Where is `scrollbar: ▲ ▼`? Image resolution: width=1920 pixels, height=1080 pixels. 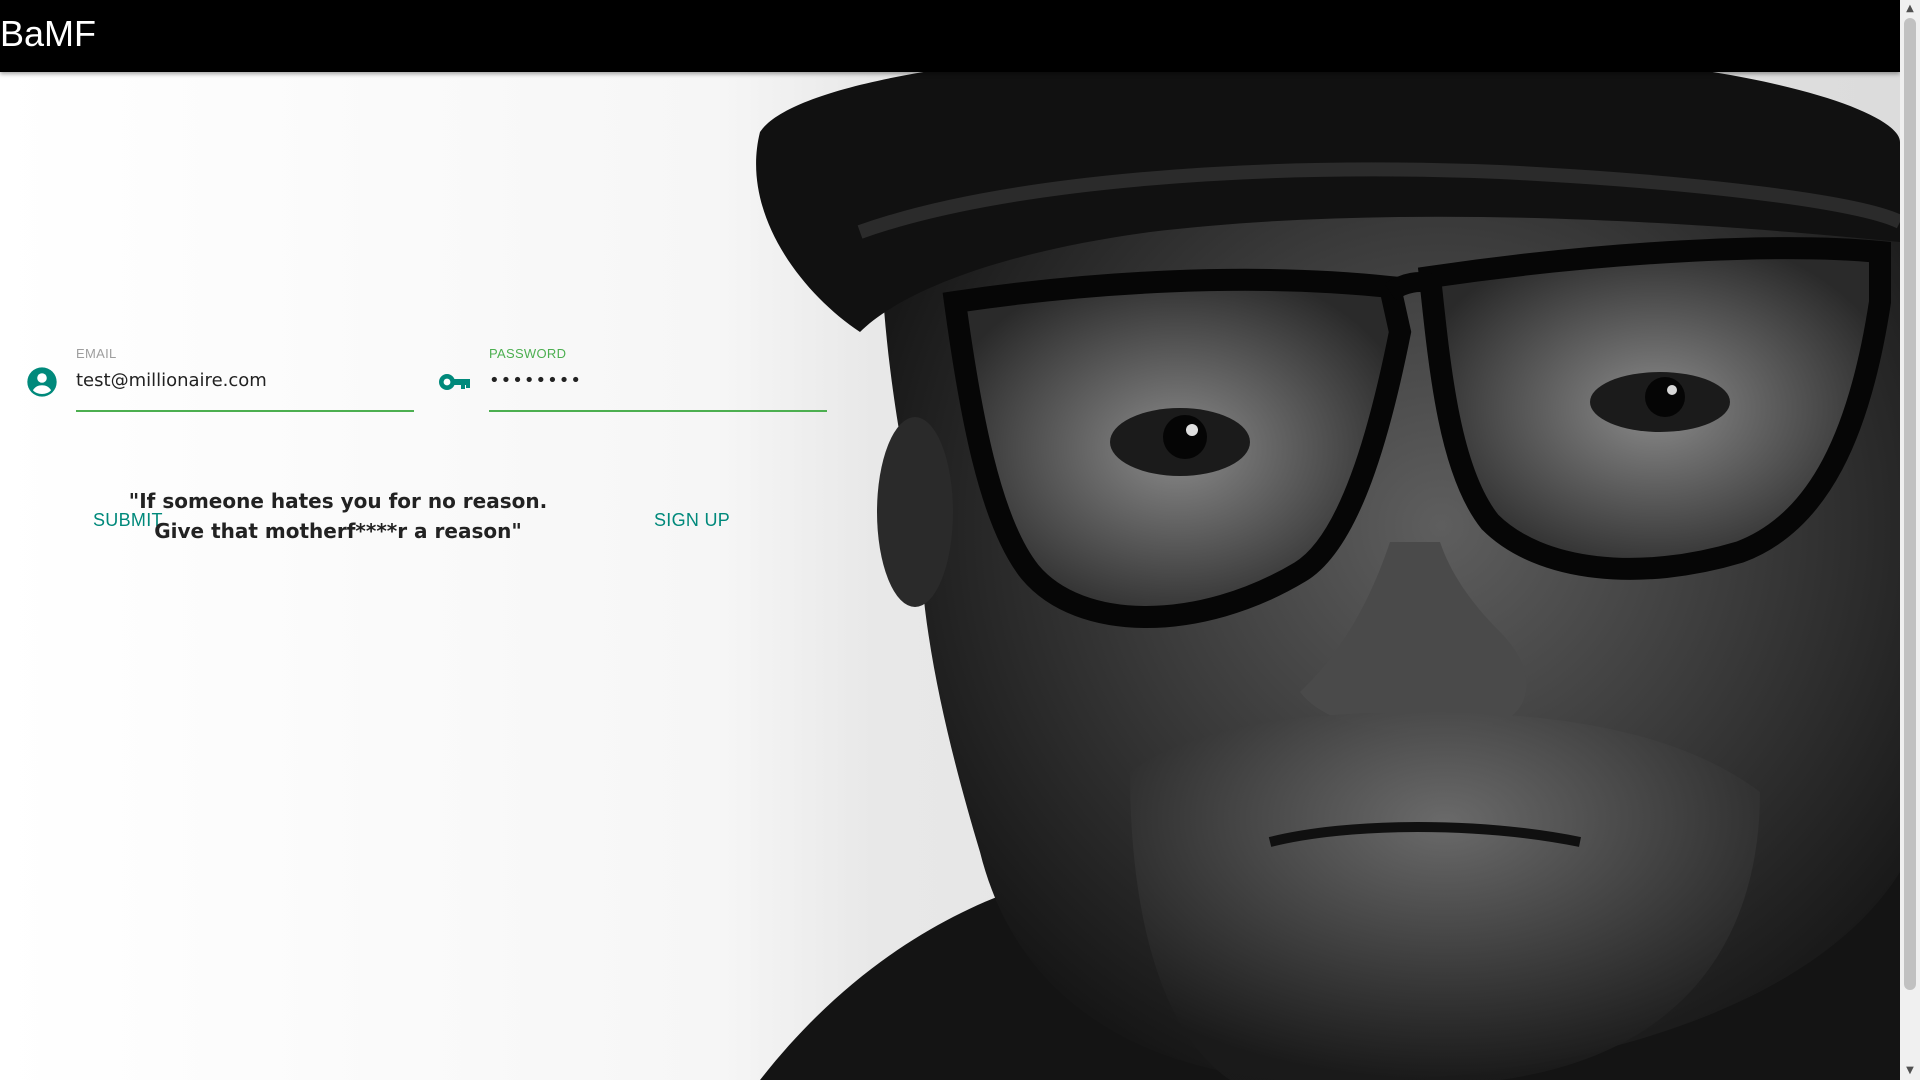 scrollbar: ▲ ▼ is located at coordinates (1910, 540).